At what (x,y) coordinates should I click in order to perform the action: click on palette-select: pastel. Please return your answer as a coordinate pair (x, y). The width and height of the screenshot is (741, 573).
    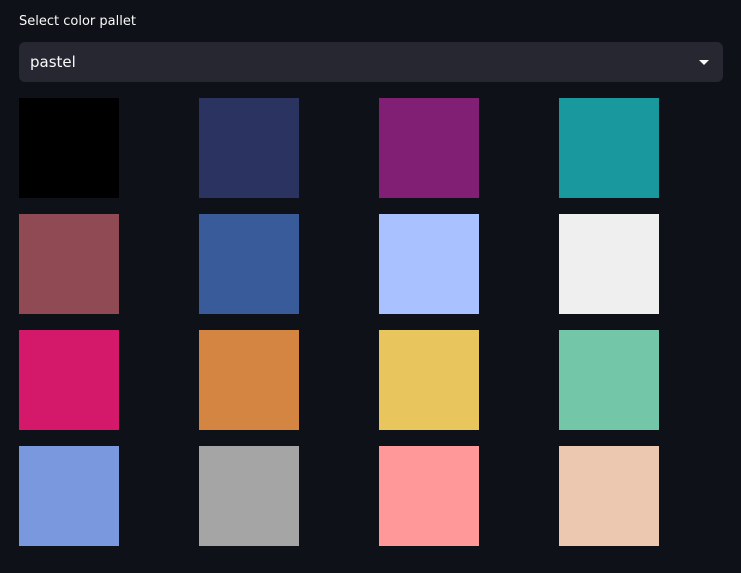
    Looking at the image, I should click on (371, 62).